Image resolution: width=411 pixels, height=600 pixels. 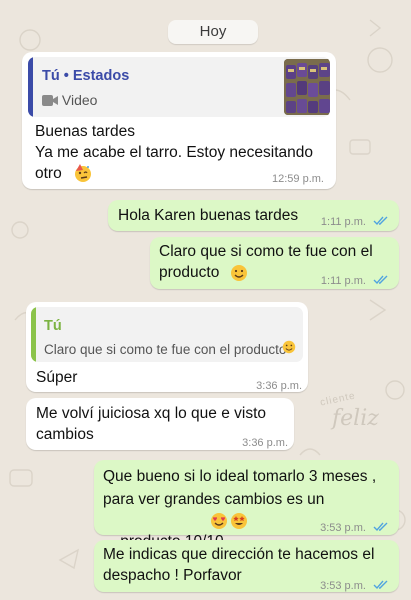 What do you see at coordinates (86, 76) in the screenshot?
I see `quote-author: Tú • Estados` at bounding box center [86, 76].